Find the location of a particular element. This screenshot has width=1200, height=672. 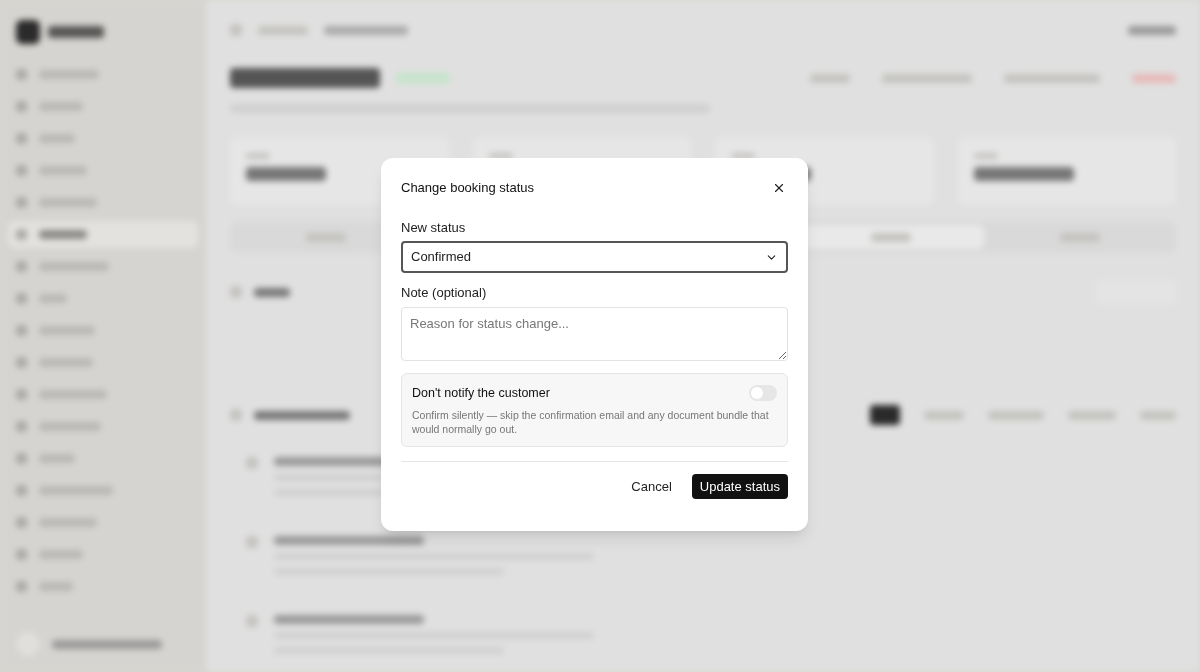

field-label: New status is located at coordinates (434, 227).